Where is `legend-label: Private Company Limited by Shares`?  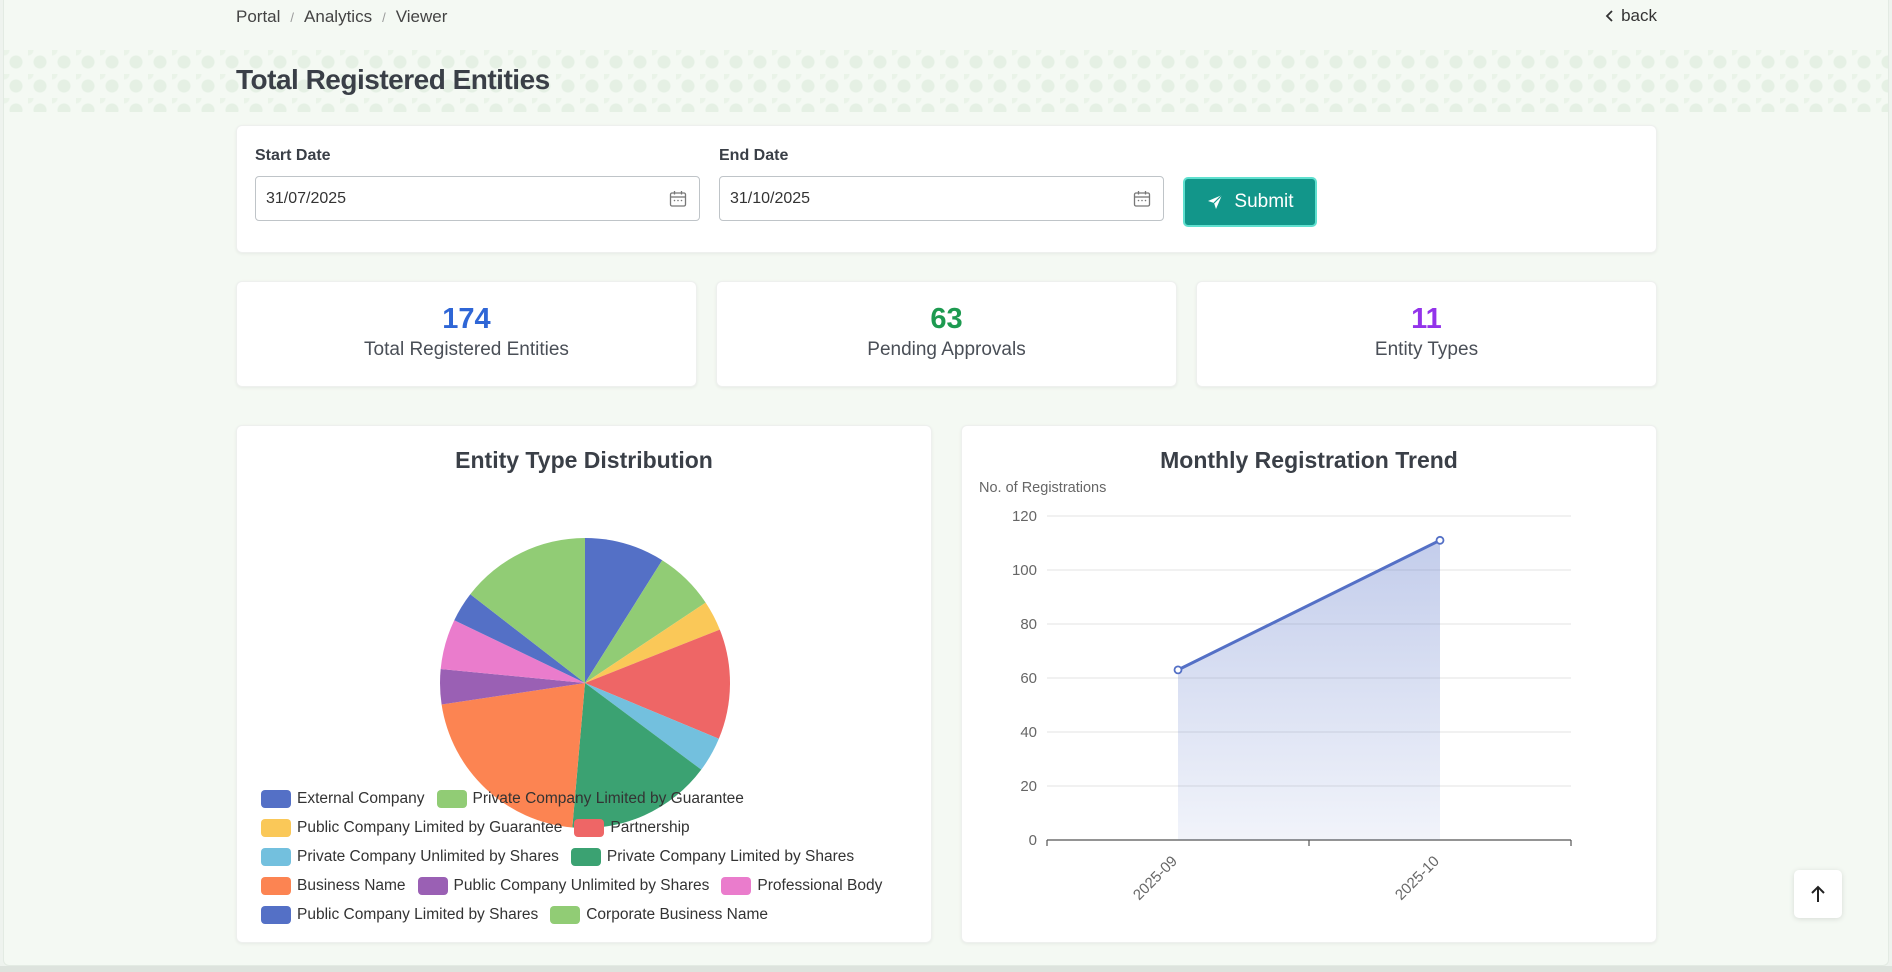 legend-label: Private Company Limited by Shares is located at coordinates (730, 856).